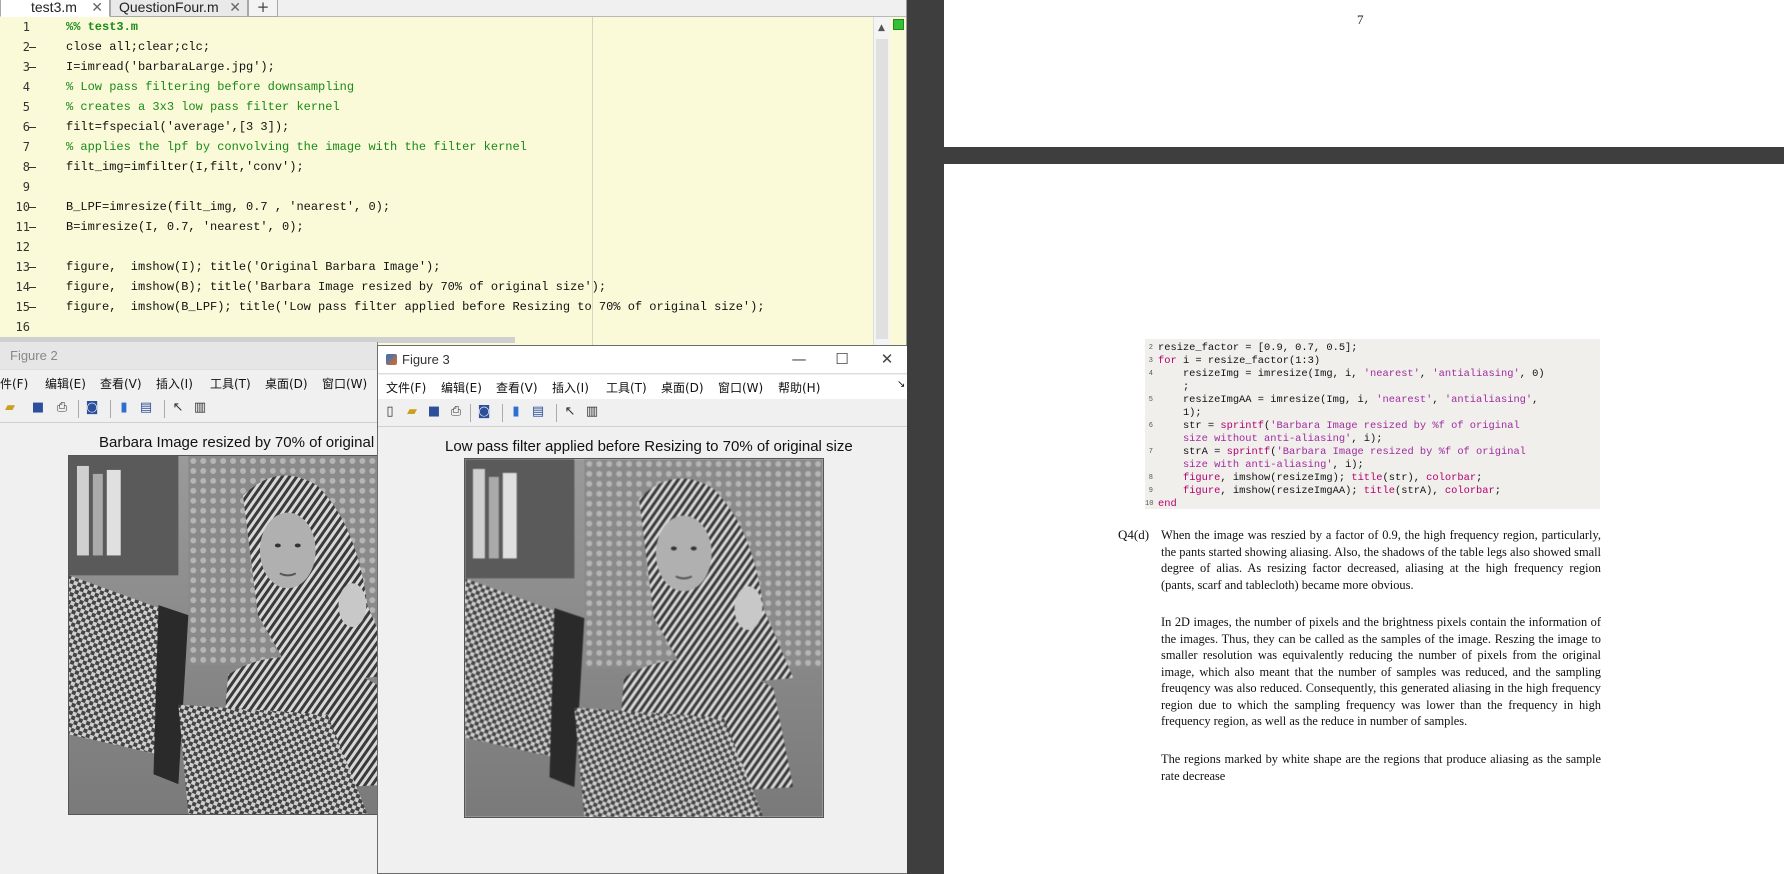  Describe the element at coordinates (898, 24) in the screenshot. I see `code-analyzer-status-icon` at that location.